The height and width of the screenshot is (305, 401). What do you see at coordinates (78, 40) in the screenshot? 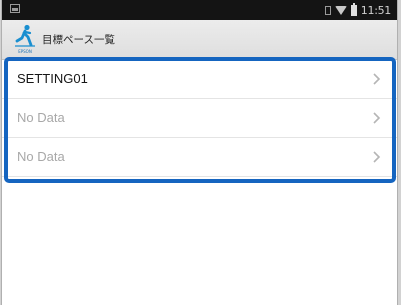
I see `page-title: 目標ペース一覧` at bounding box center [78, 40].